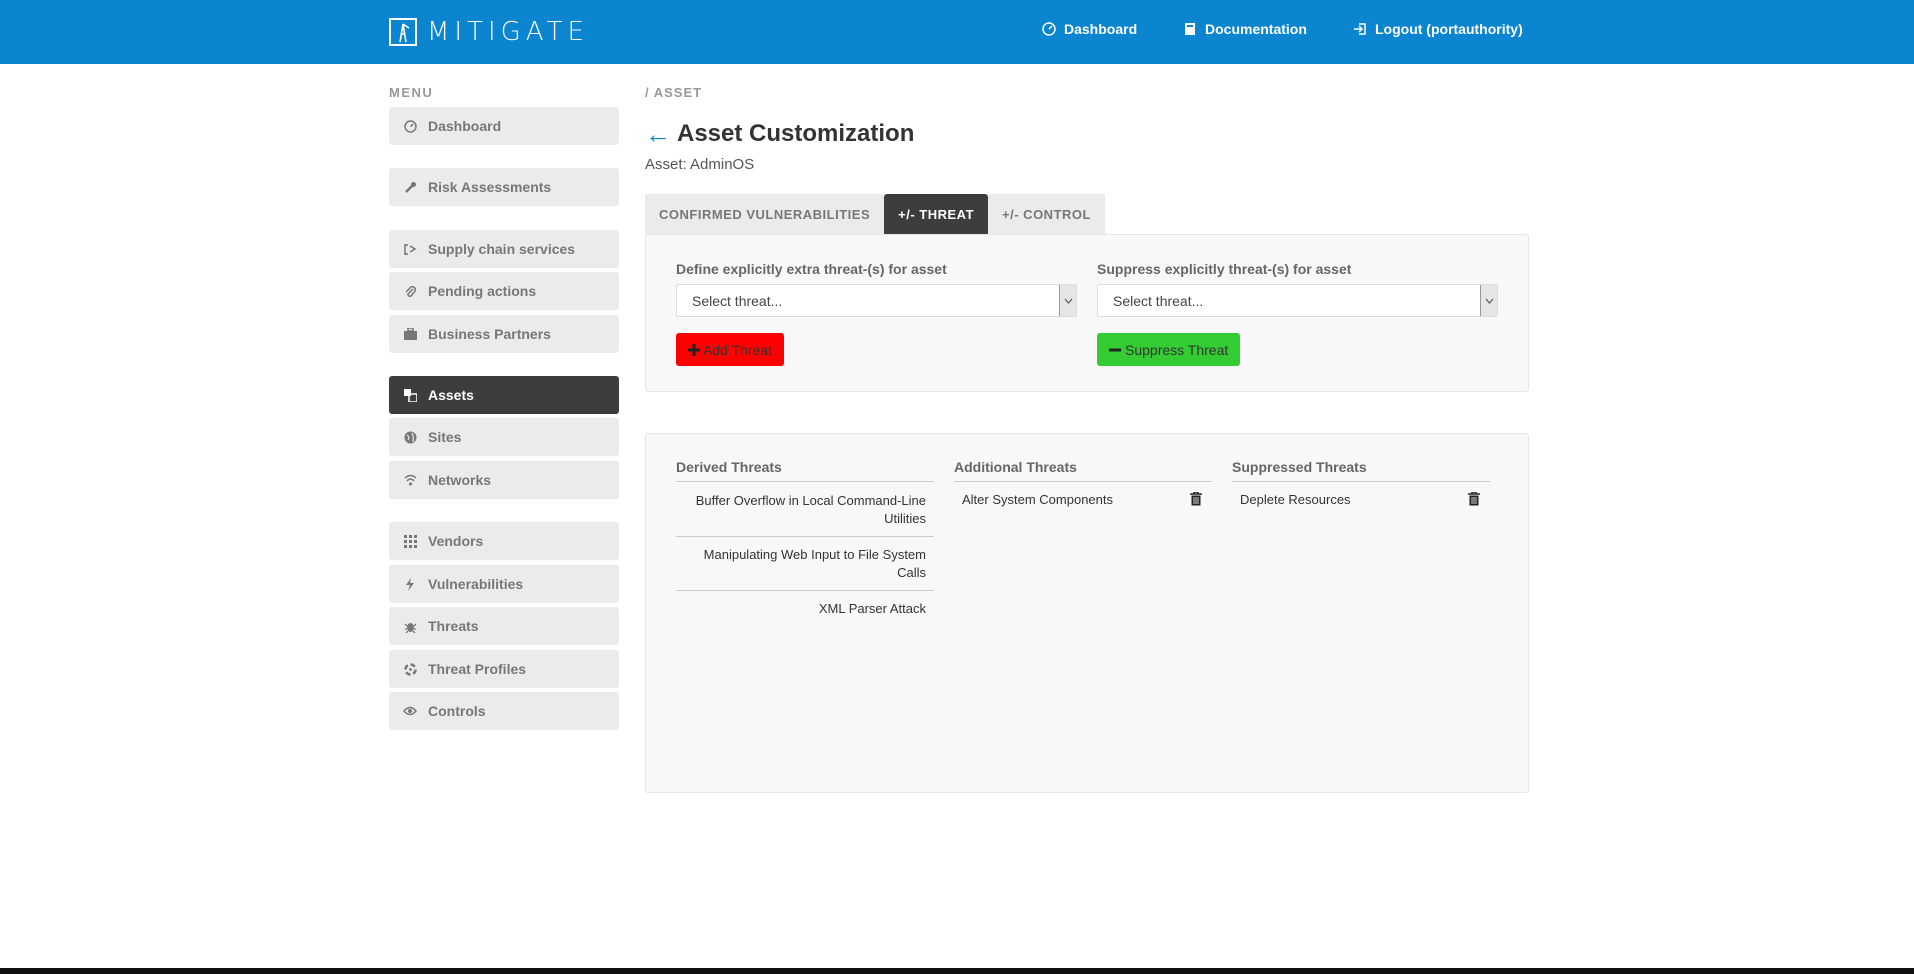  I want to click on nav-documentation-label: Documentation, so click(1256, 29).